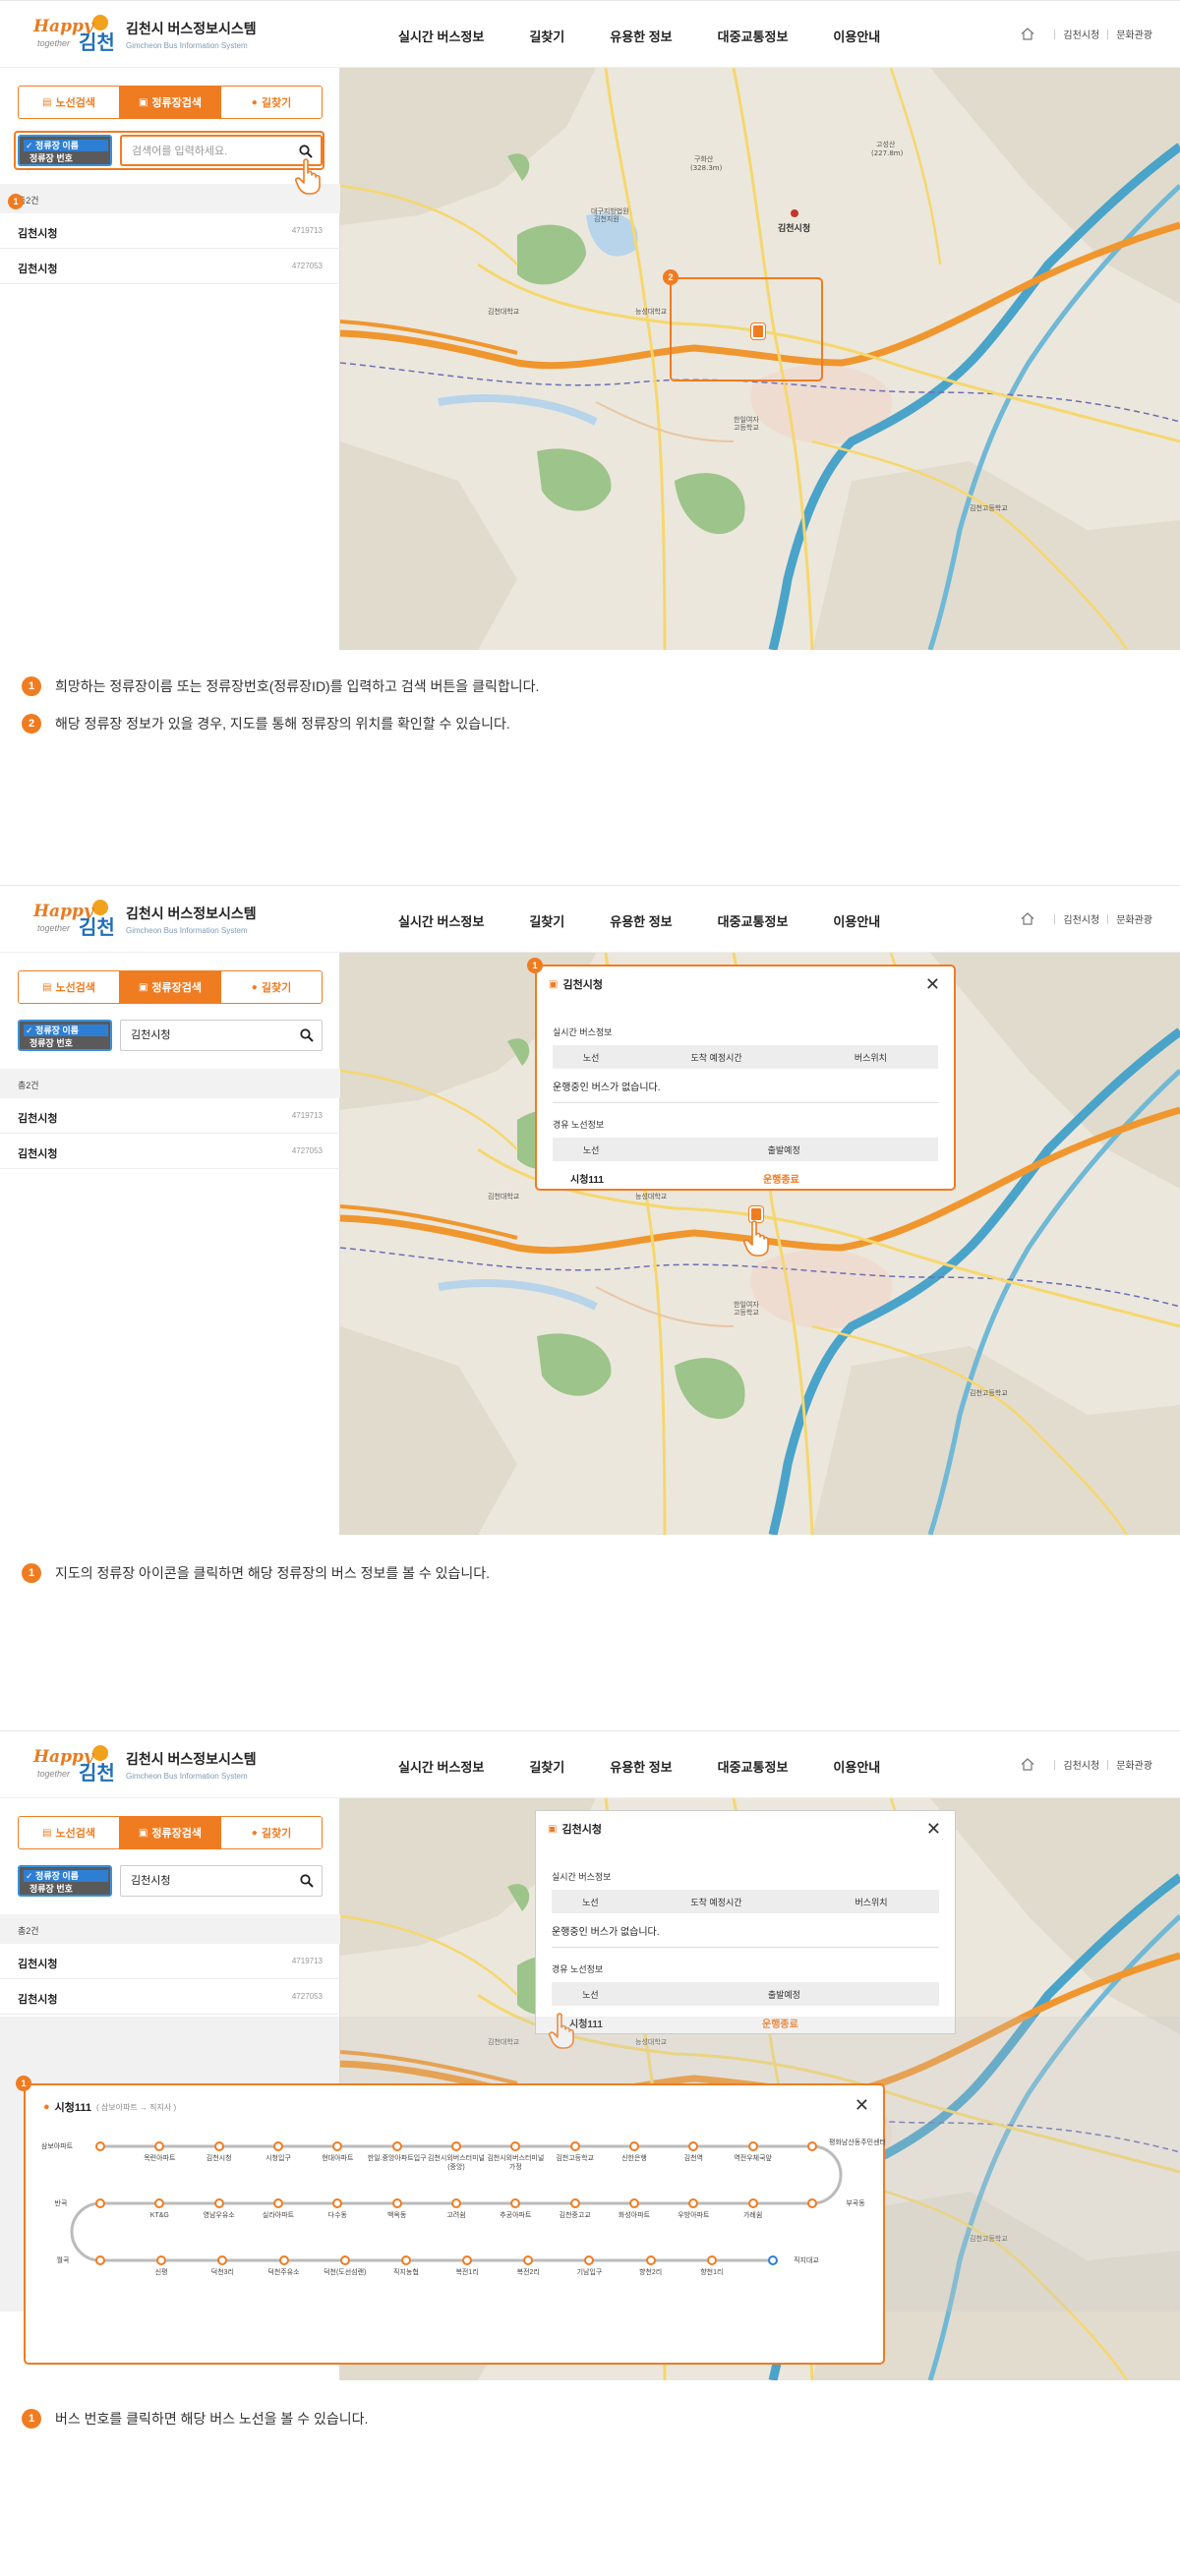 The height and width of the screenshot is (2576, 1180). What do you see at coordinates (396, 2215) in the screenshot?
I see `route-stop-label: 백옥동` at bounding box center [396, 2215].